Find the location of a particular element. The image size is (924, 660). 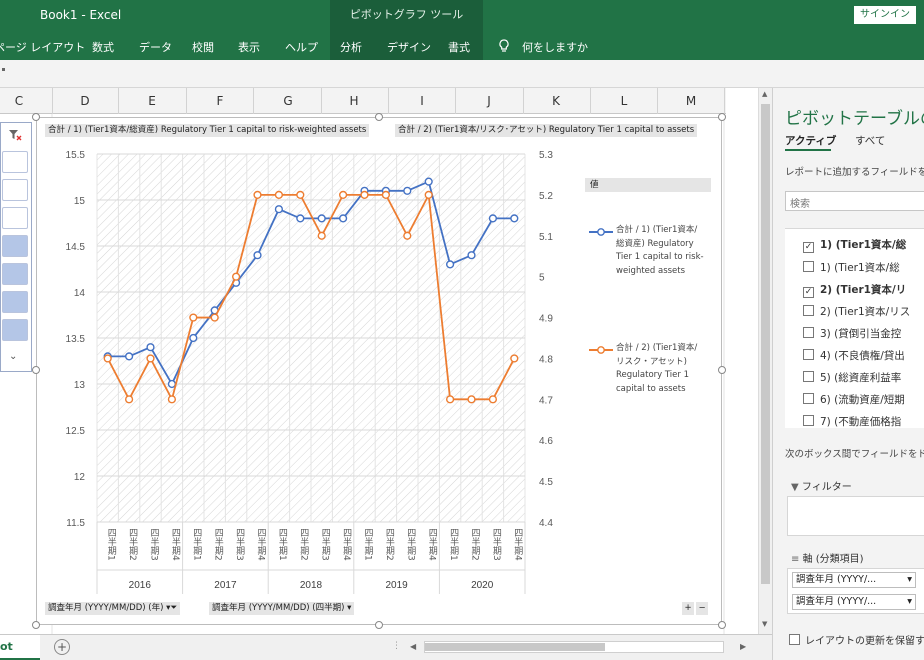

horizontal-scrollbar is located at coordinates (574, 647).